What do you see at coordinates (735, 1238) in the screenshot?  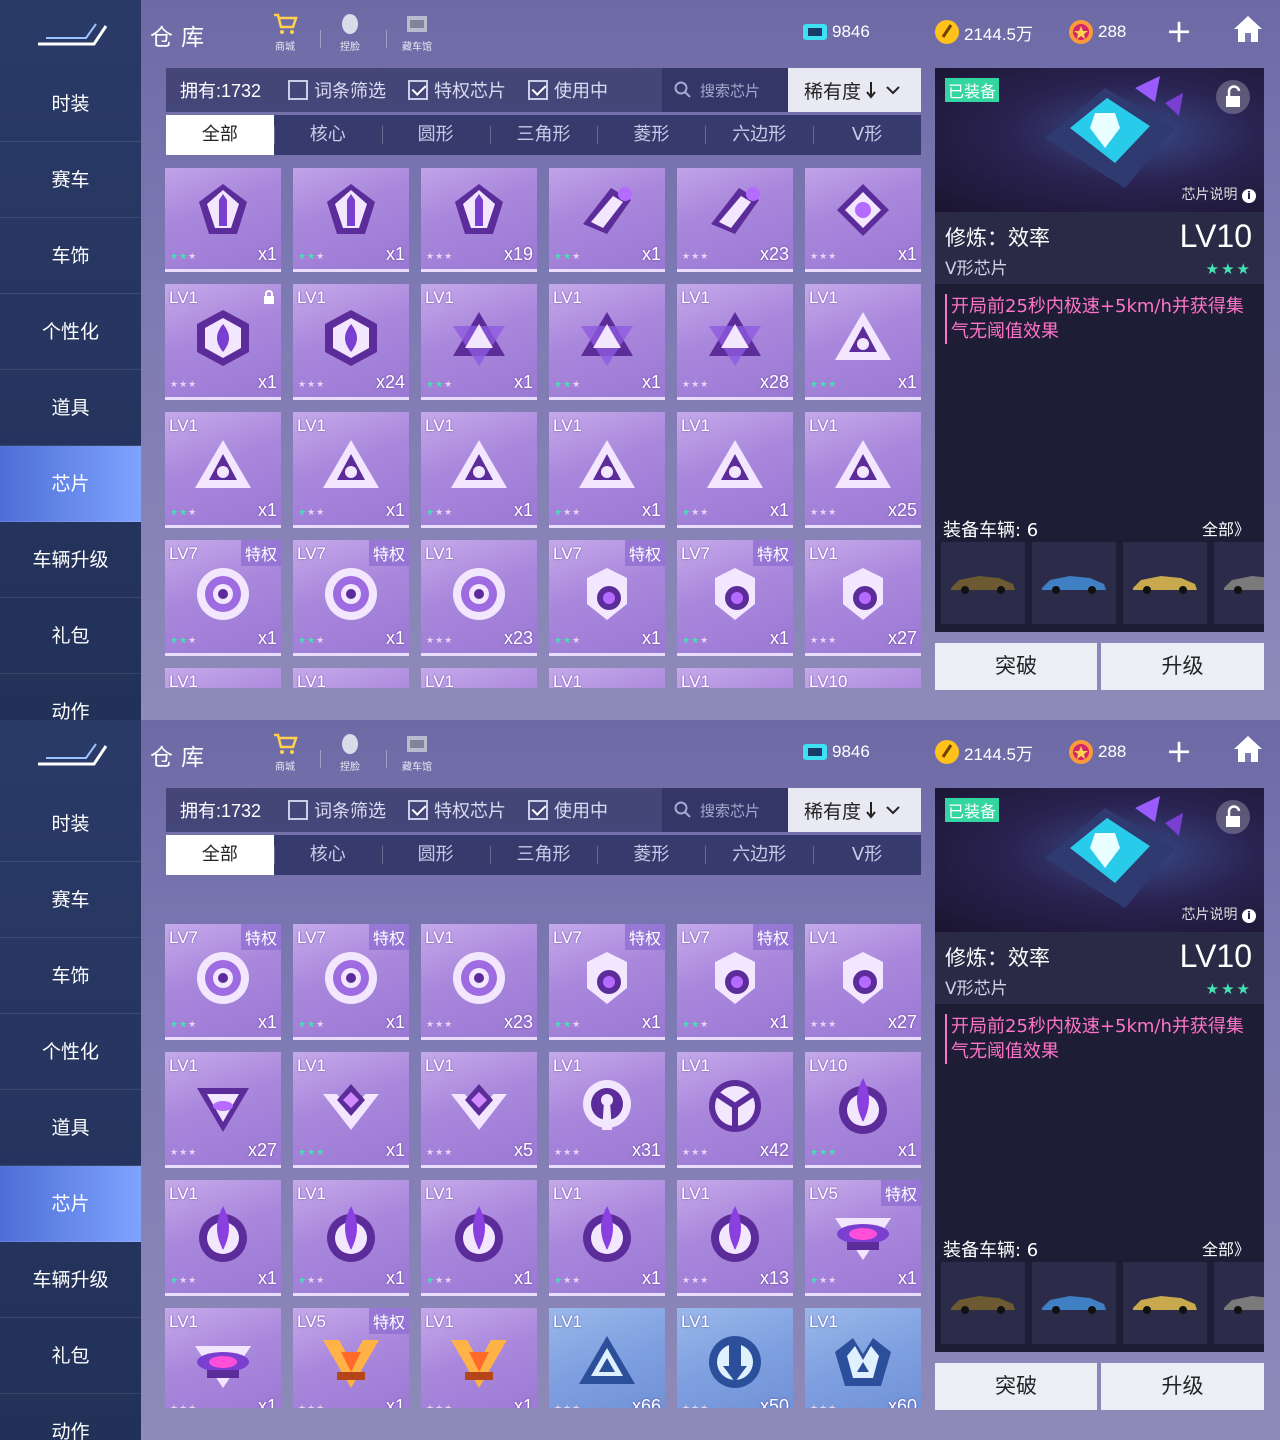 I see `chip-item: LV1 x13 ★★★` at bounding box center [735, 1238].